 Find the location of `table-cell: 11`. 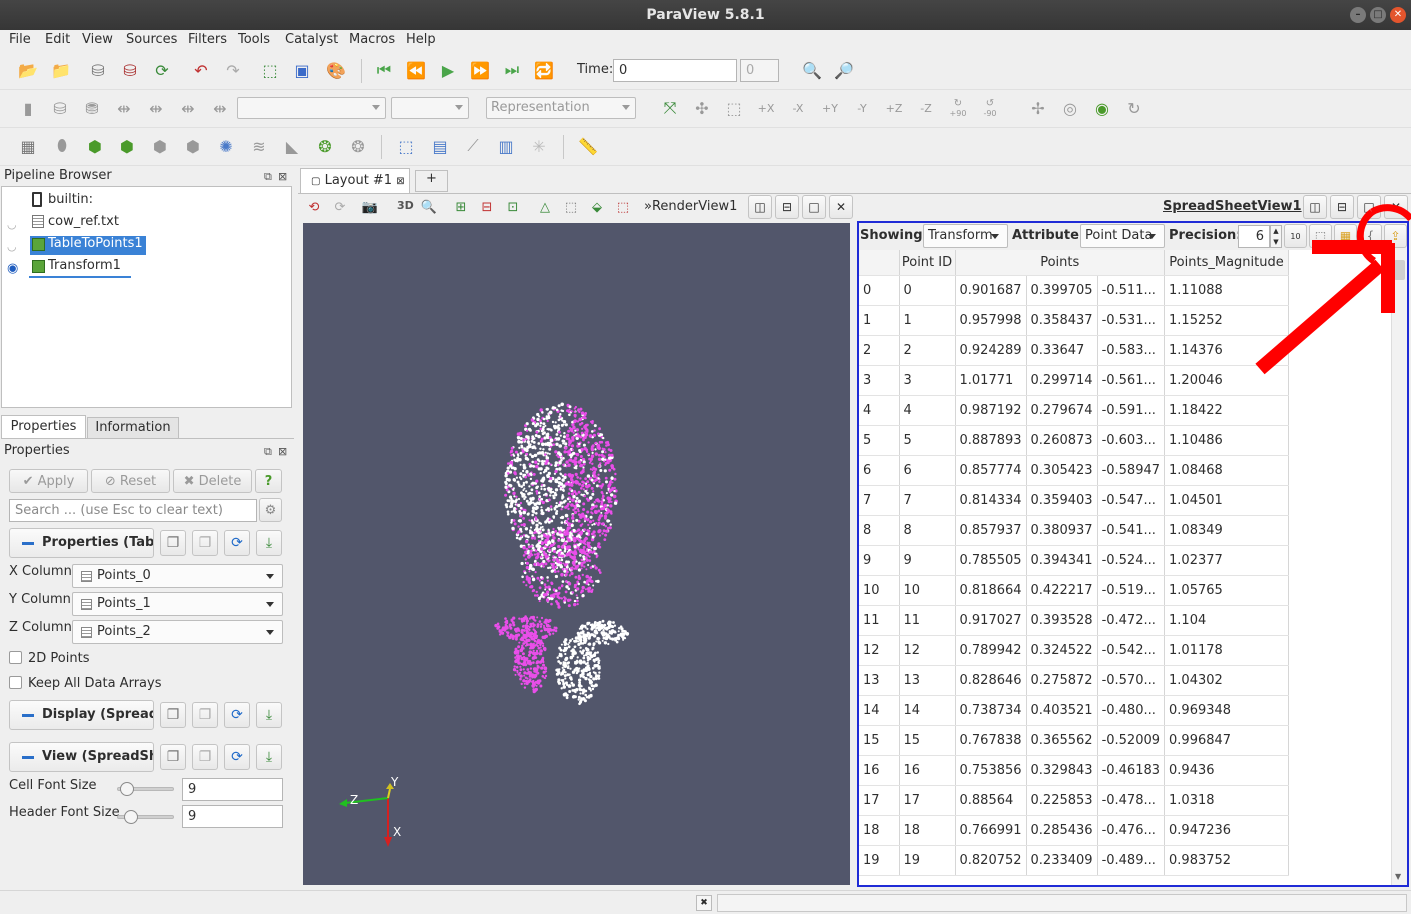

table-cell: 11 is located at coordinates (927, 620).